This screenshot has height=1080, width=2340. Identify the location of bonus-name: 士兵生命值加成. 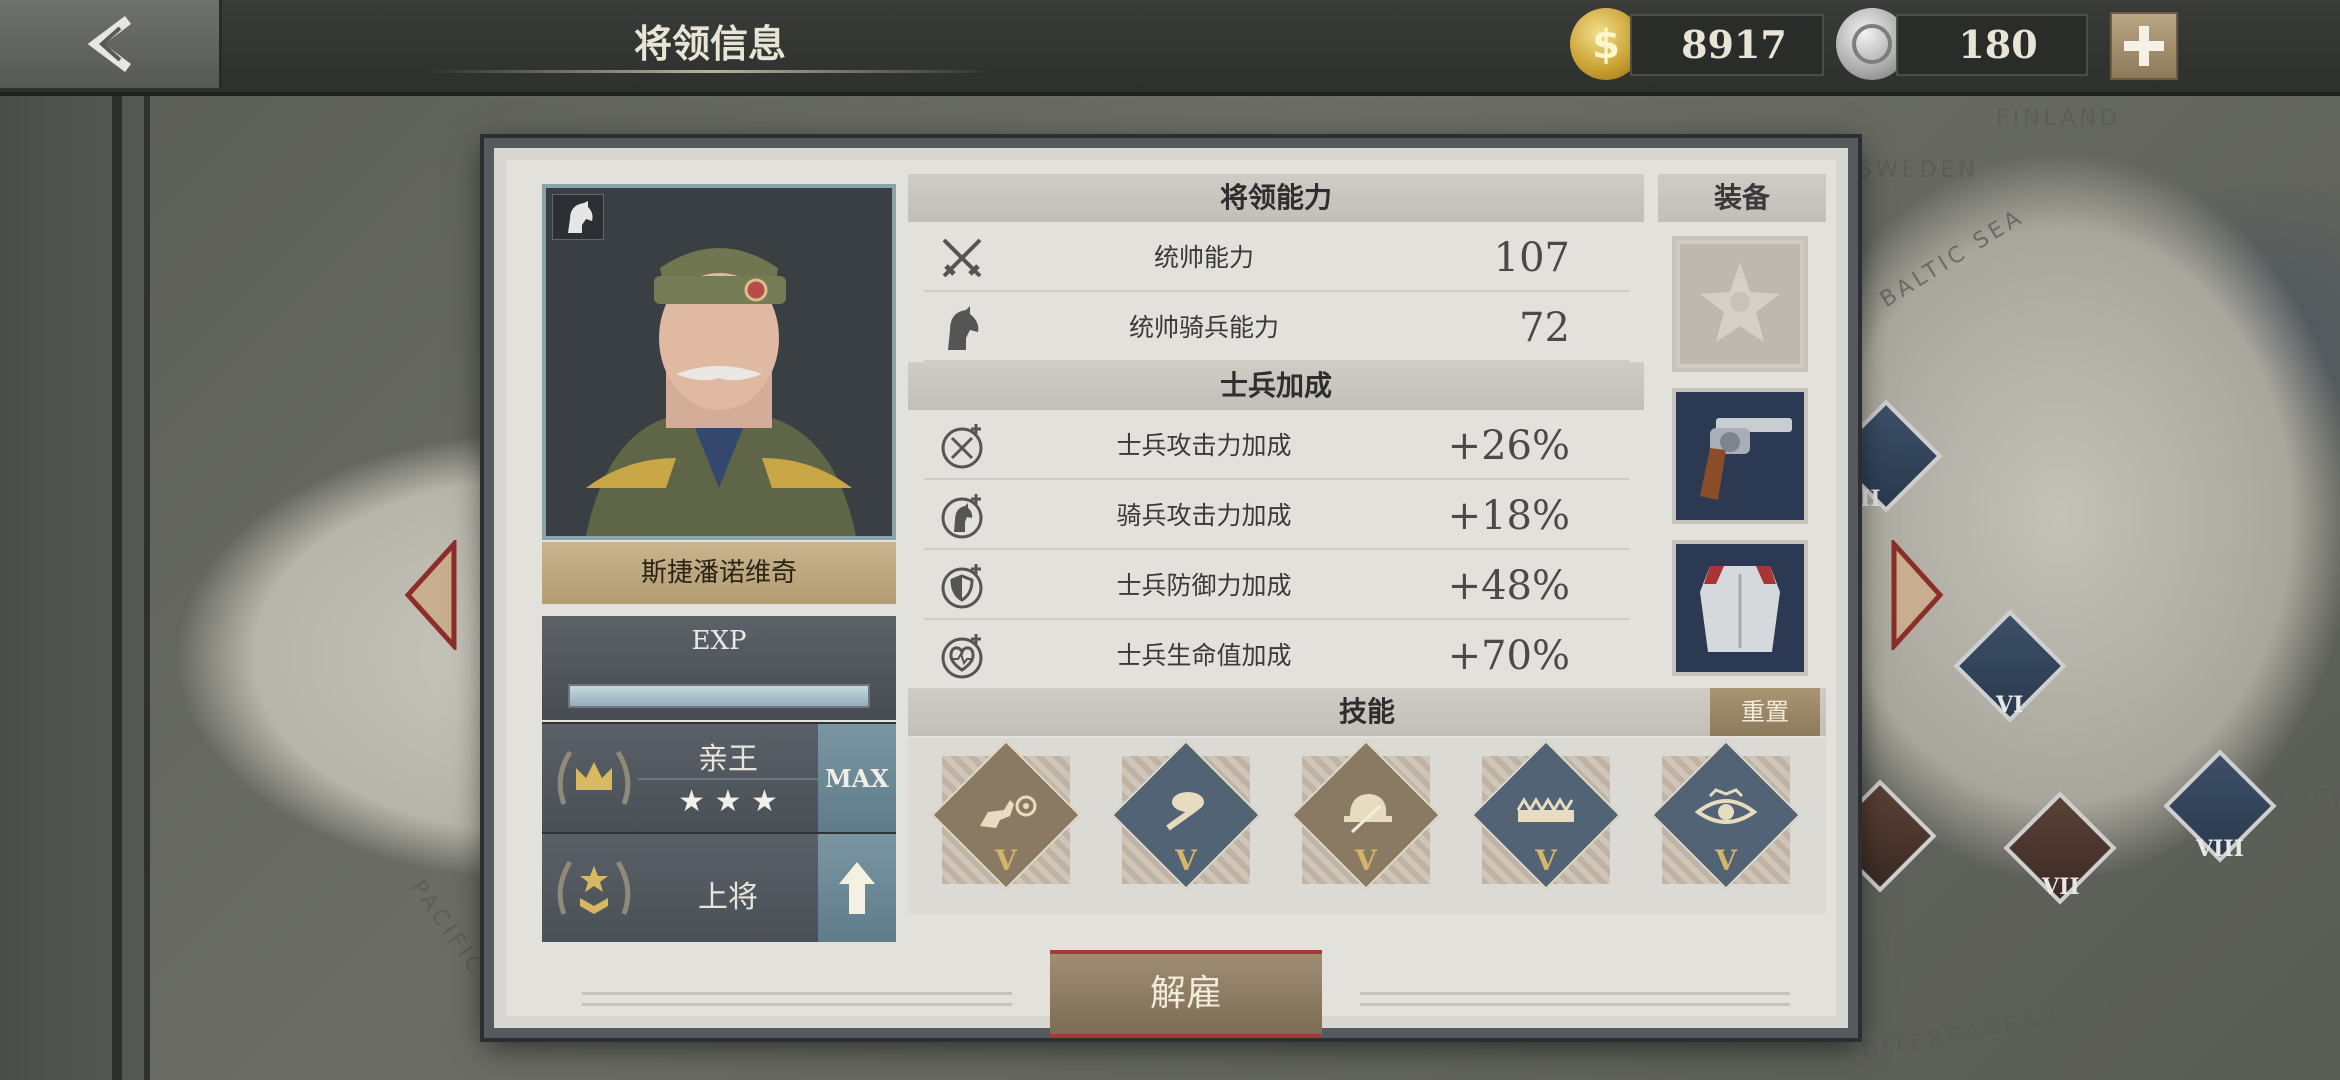
(1204, 655).